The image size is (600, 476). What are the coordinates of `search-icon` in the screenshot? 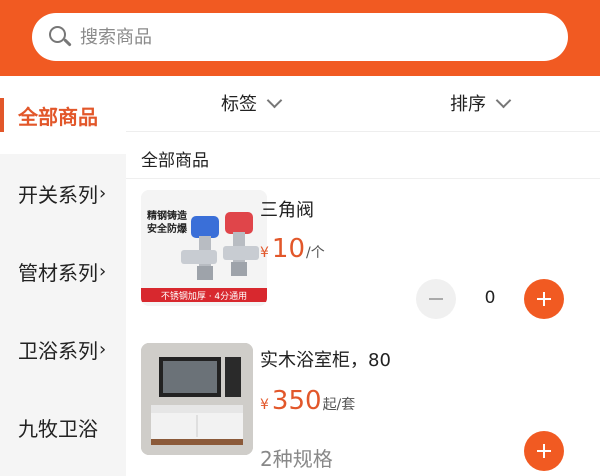 It's located at (60, 37).